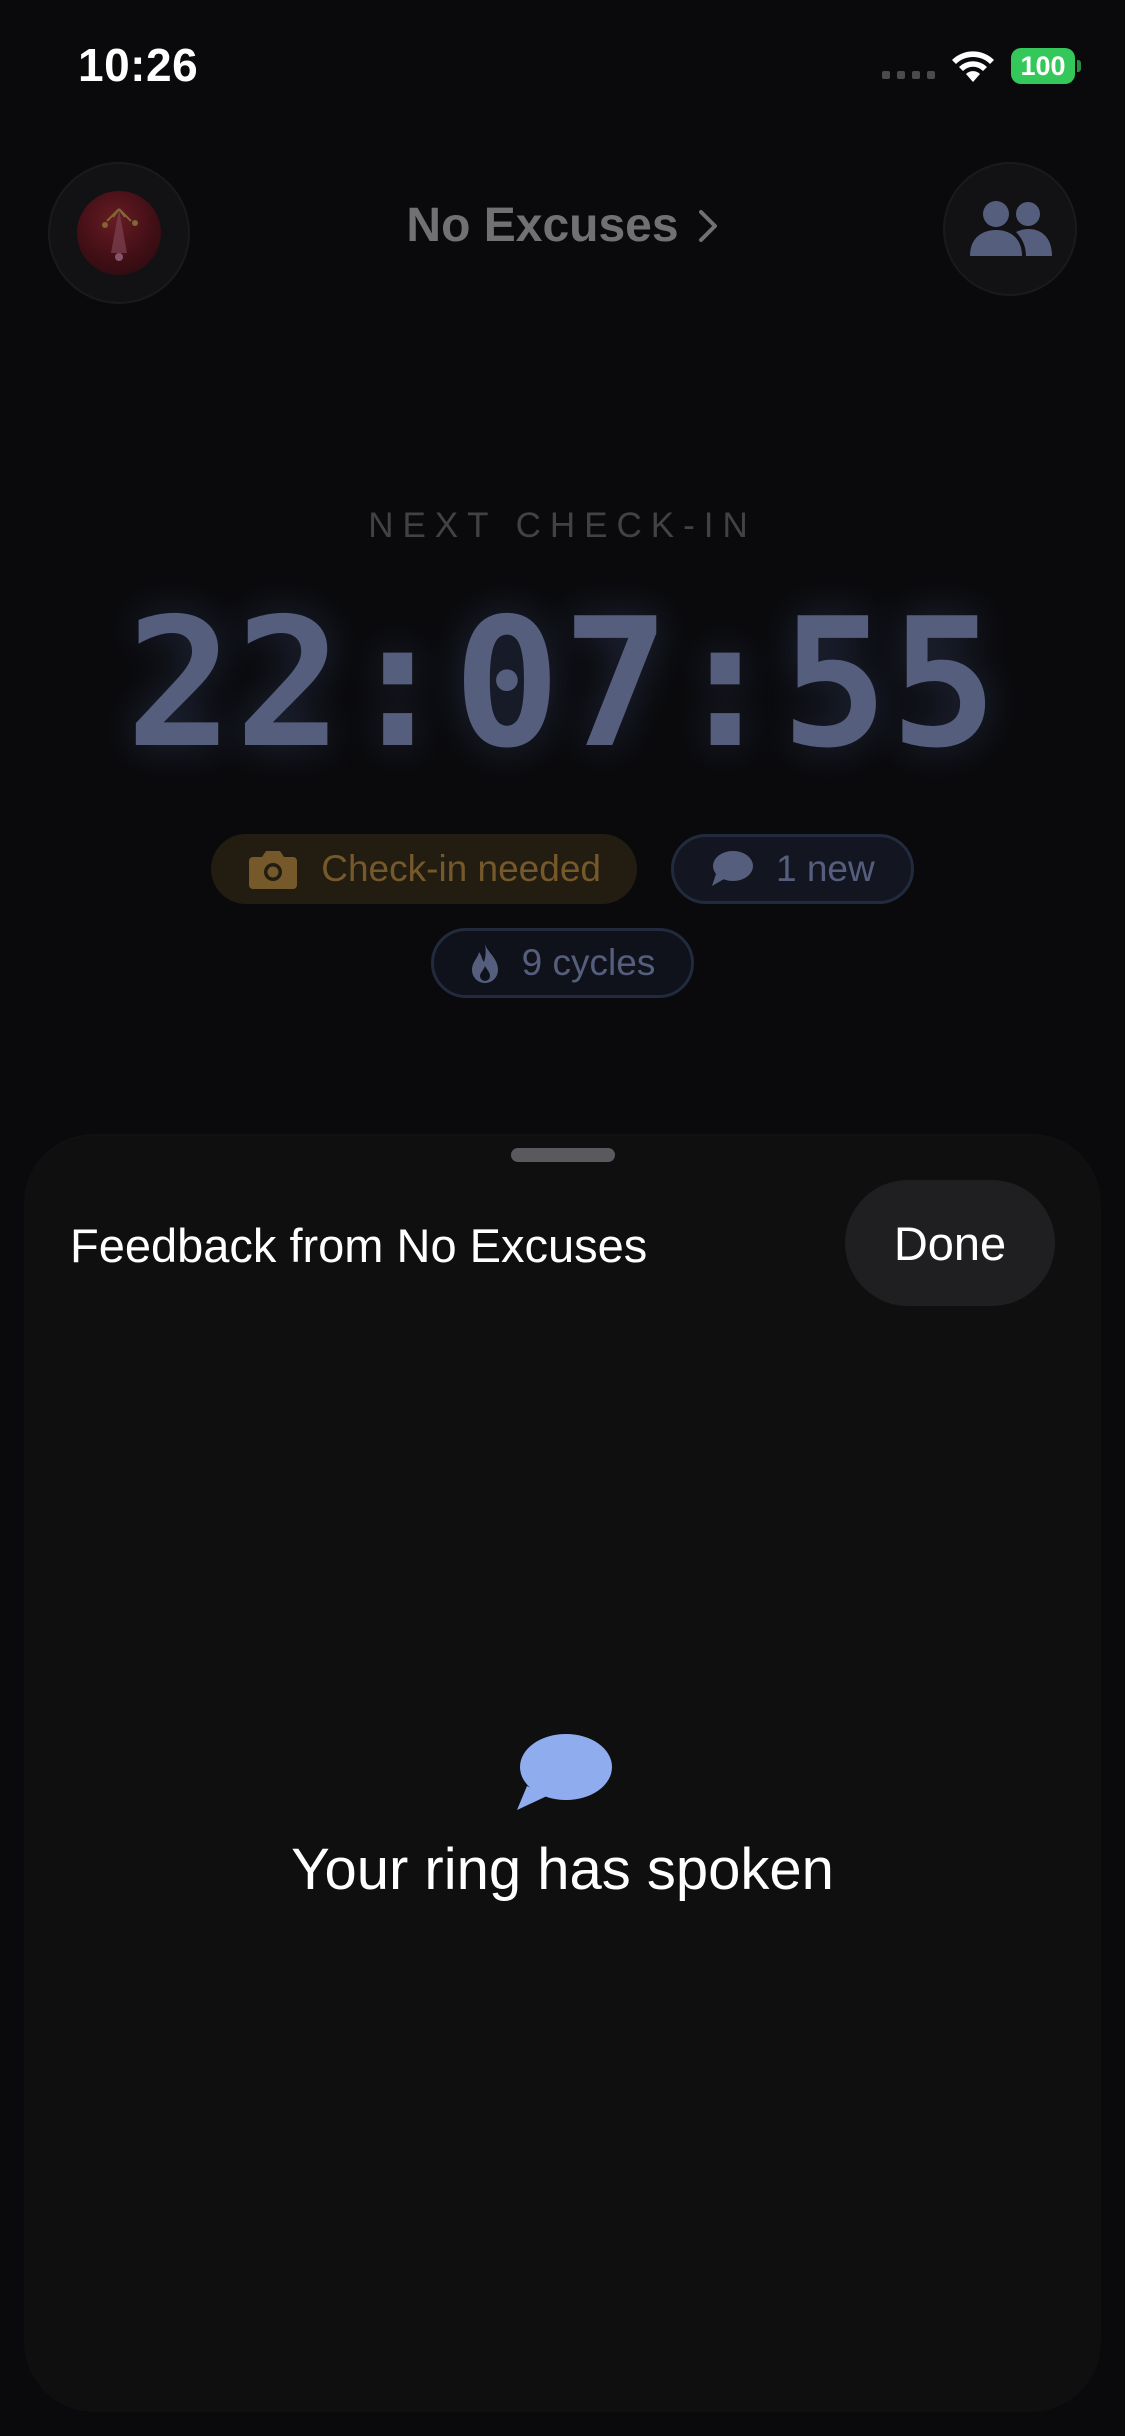 This screenshot has height=2436, width=1125. I want to click on group-name: No Excuses, so click(542, 225).